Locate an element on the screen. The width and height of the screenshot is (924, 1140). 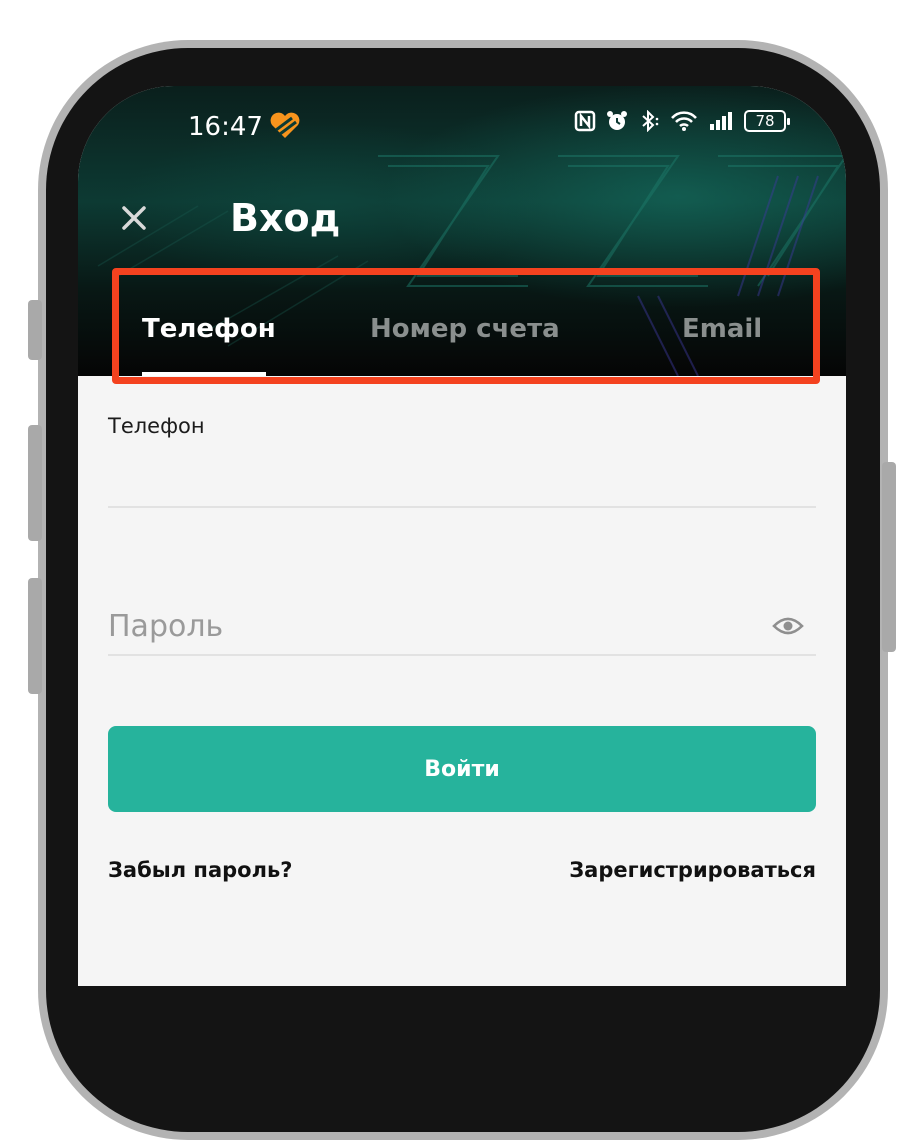
volume-down-button is located at coordinates (35, 636).